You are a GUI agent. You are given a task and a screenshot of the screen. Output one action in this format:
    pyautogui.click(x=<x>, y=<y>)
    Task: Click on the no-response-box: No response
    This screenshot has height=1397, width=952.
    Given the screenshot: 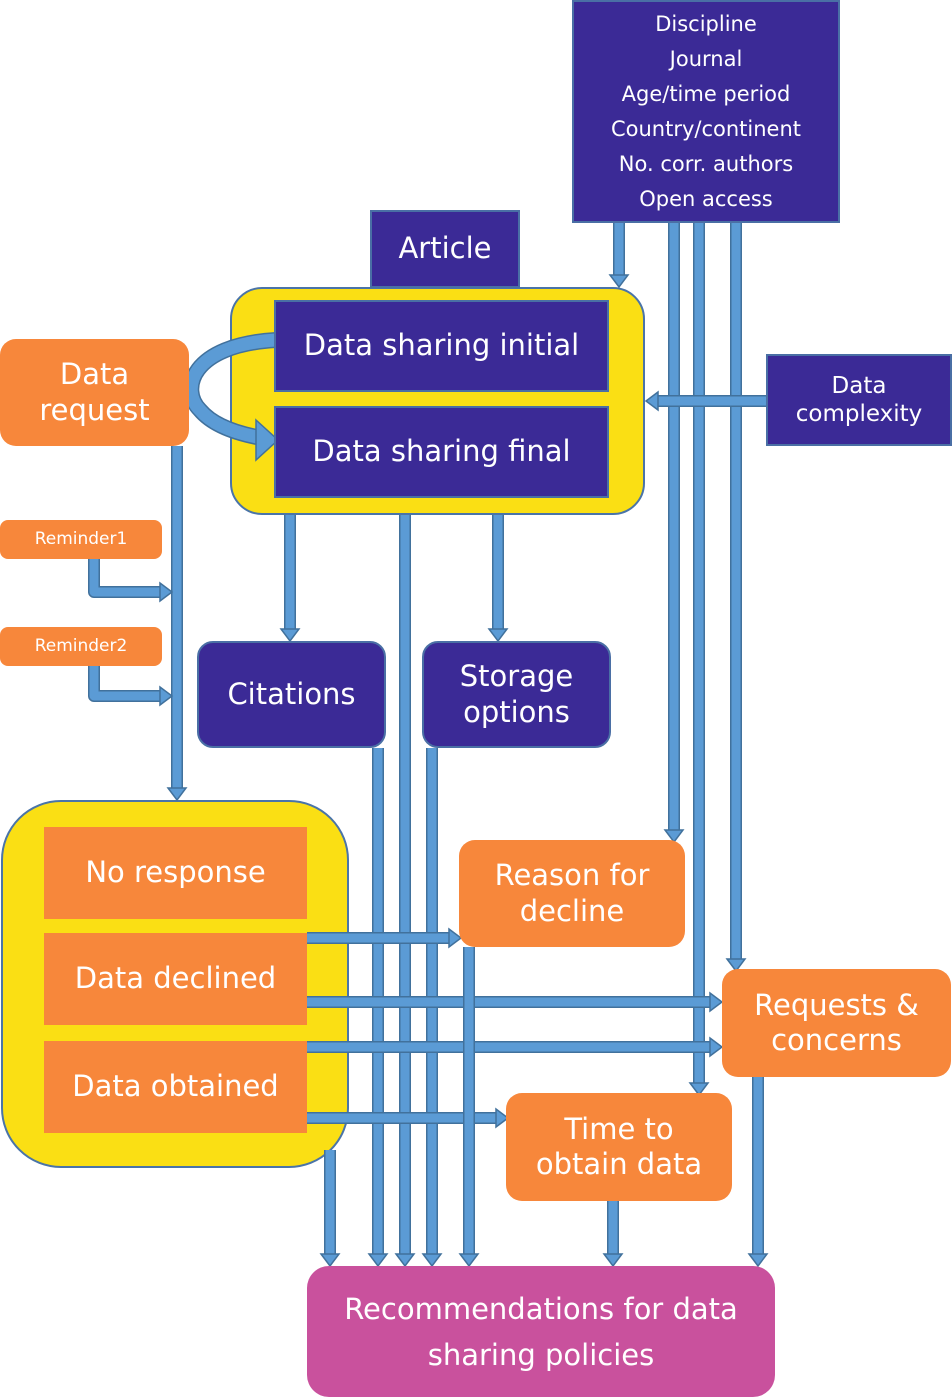 What is the action you would take?
    pyautogui.click(x=175, y=873)
    